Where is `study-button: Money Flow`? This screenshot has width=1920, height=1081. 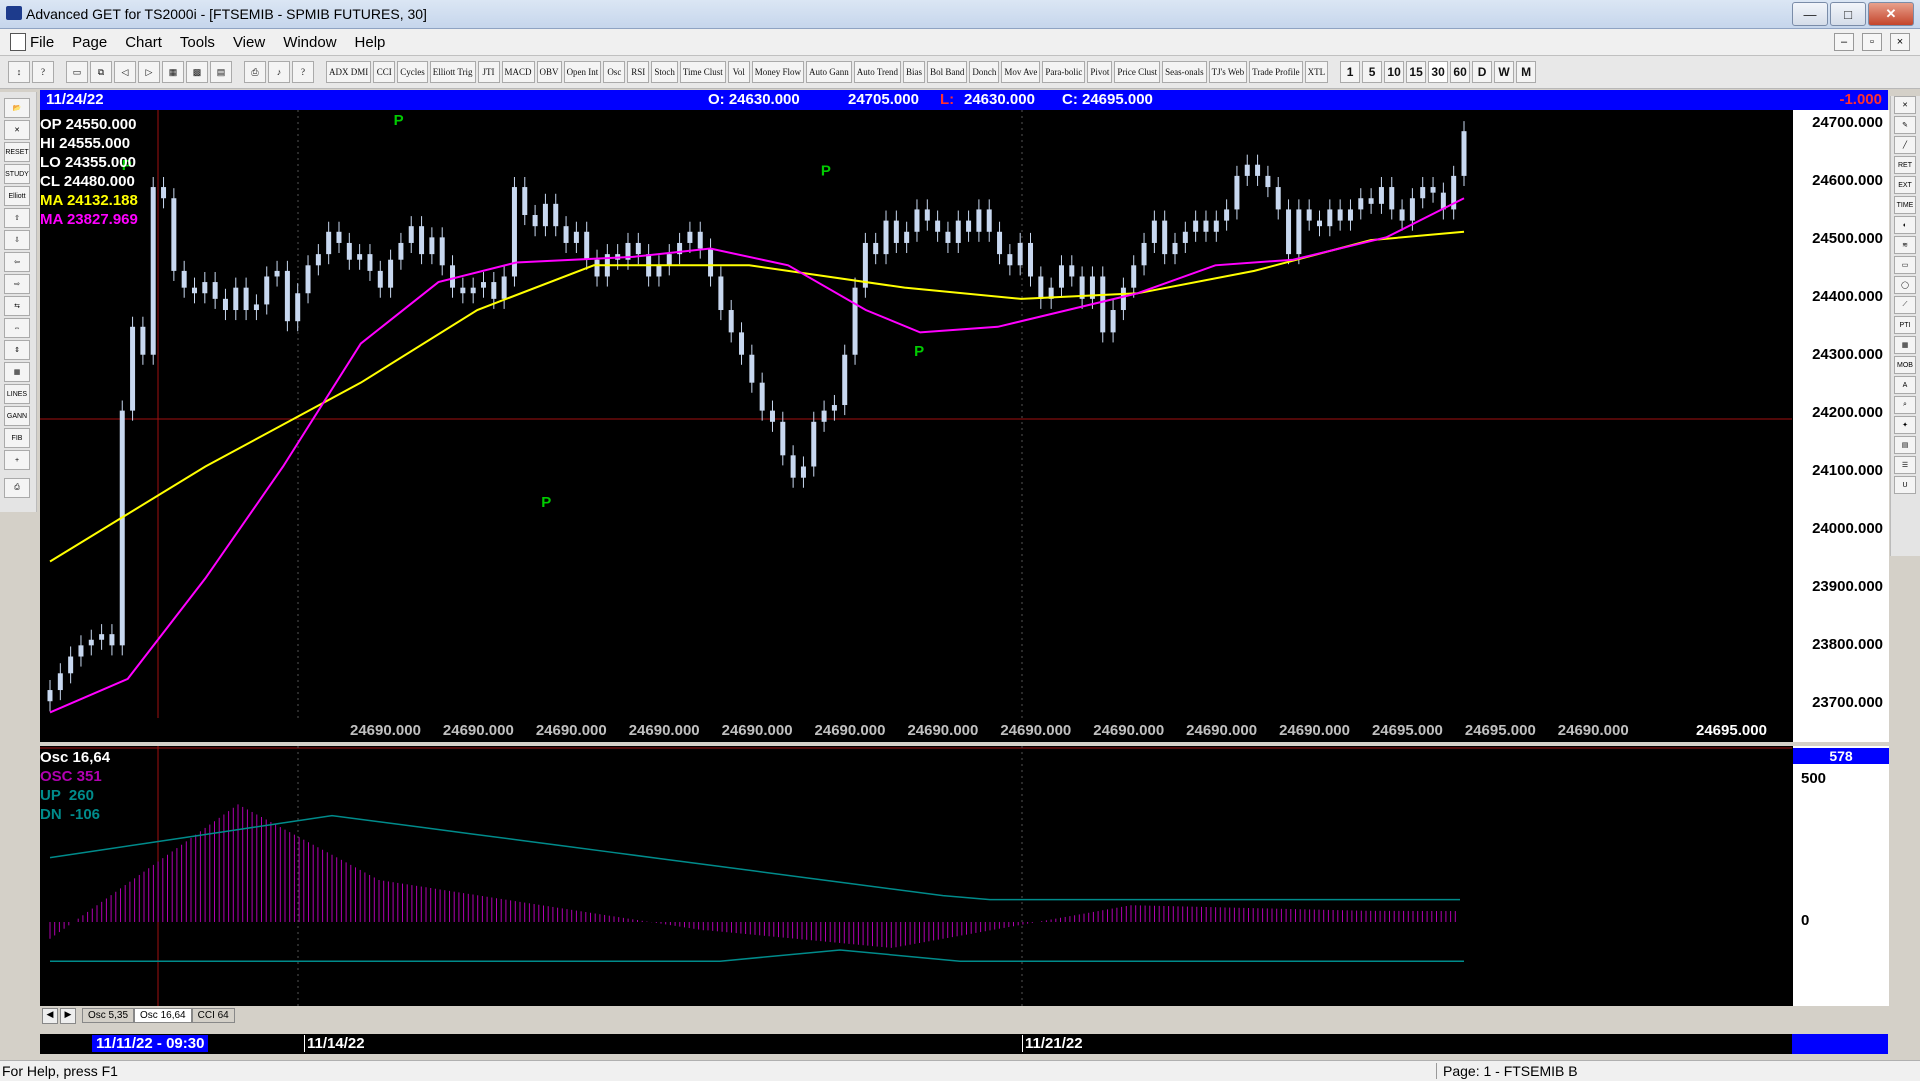 study-button: Money Flow is located at coordinates (778, 72).